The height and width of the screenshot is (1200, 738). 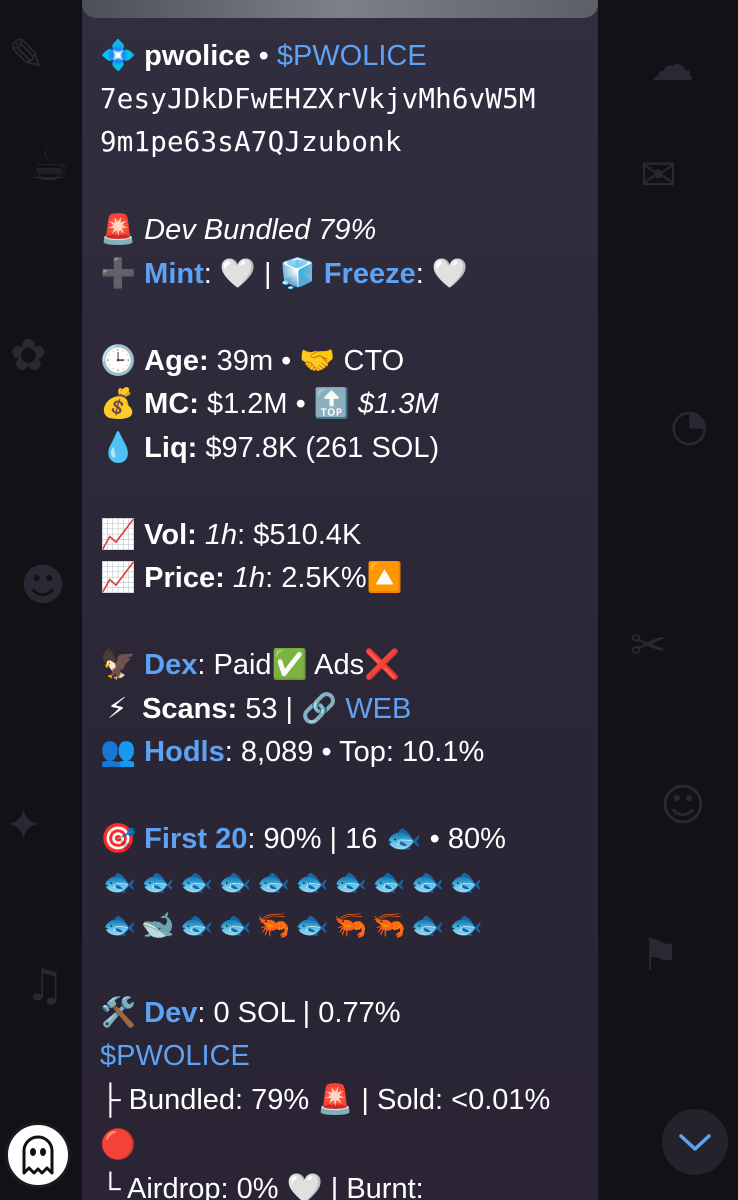 What do you see at coordinates (118, 55) in the screenshot?
I see `diamond-icon: 💠` at bounding box center [118, 55].